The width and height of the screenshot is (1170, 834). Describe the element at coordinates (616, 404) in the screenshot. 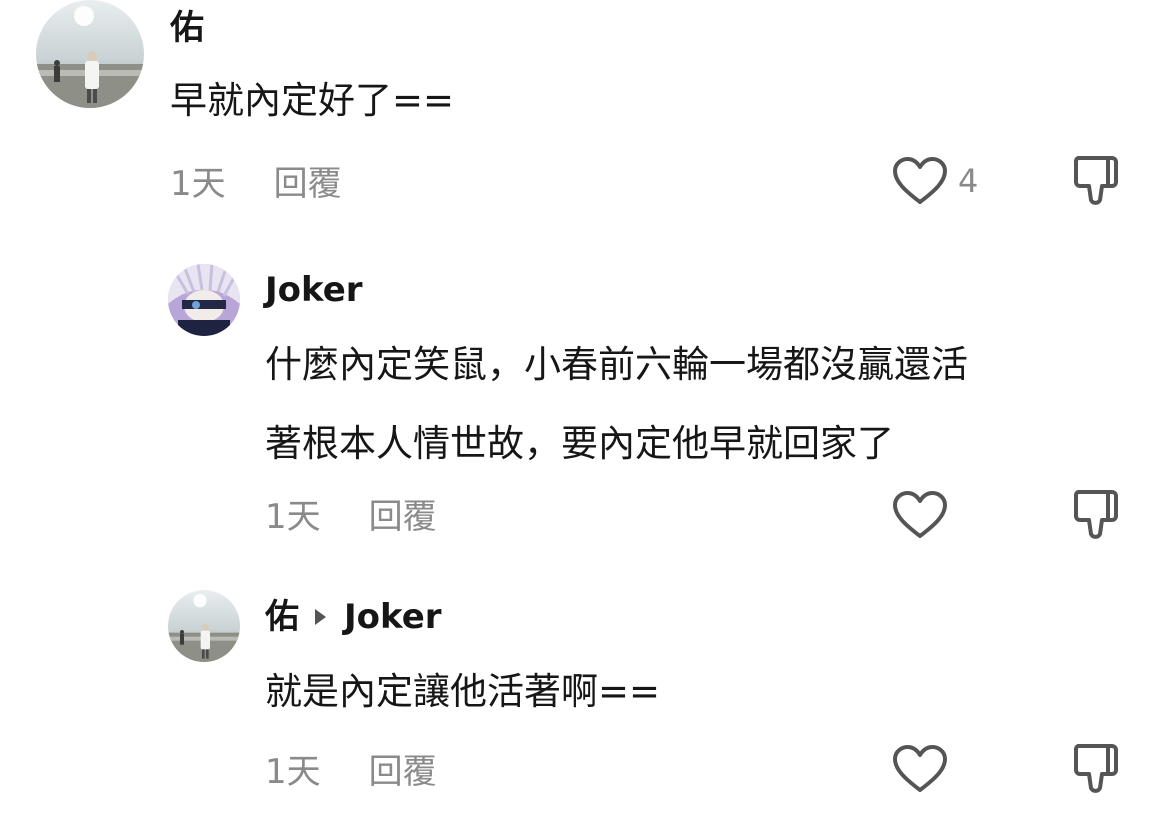

I see `comment-text: 什麼內定笑鼠，小春前六輪一場都沒贏還活 著根本人情世故，要內定他早就回家了` at that location.